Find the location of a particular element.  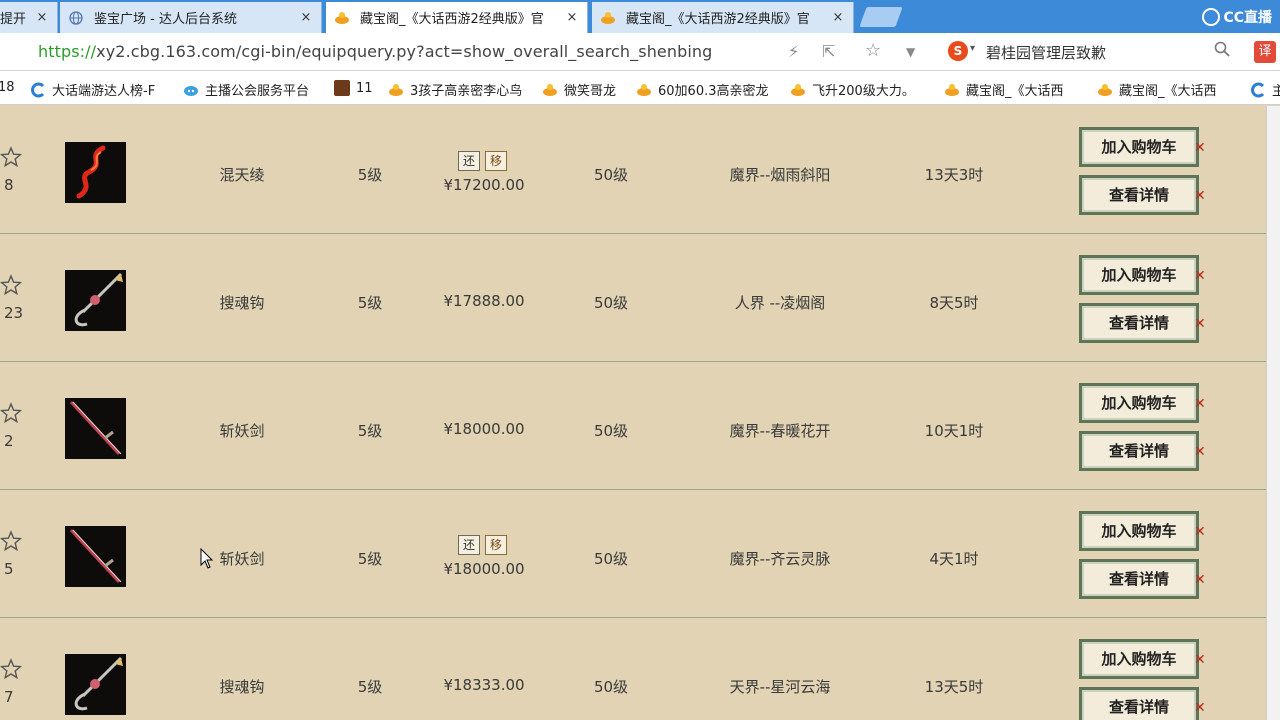

bookmark-item: 飞升200级大力。 is located at coordinates (860, 89).